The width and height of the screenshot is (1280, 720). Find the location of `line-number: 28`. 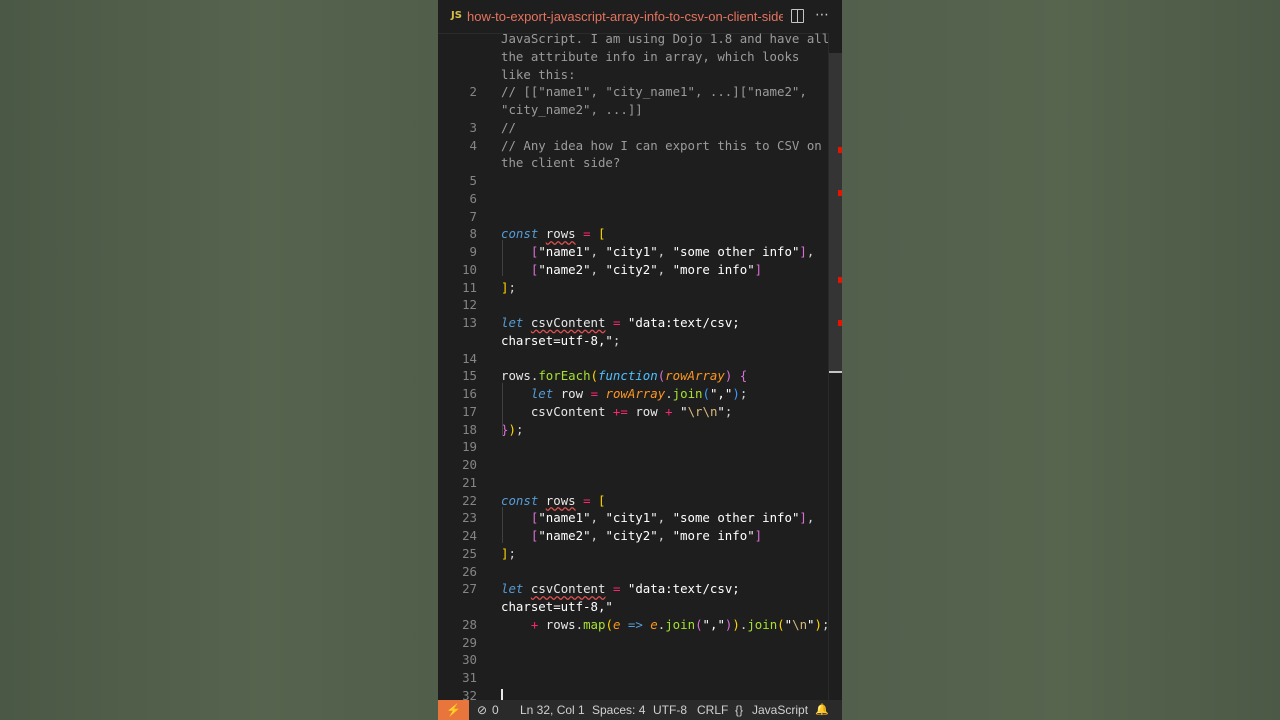

line-number: 28 is located at coordinates (469, 624).